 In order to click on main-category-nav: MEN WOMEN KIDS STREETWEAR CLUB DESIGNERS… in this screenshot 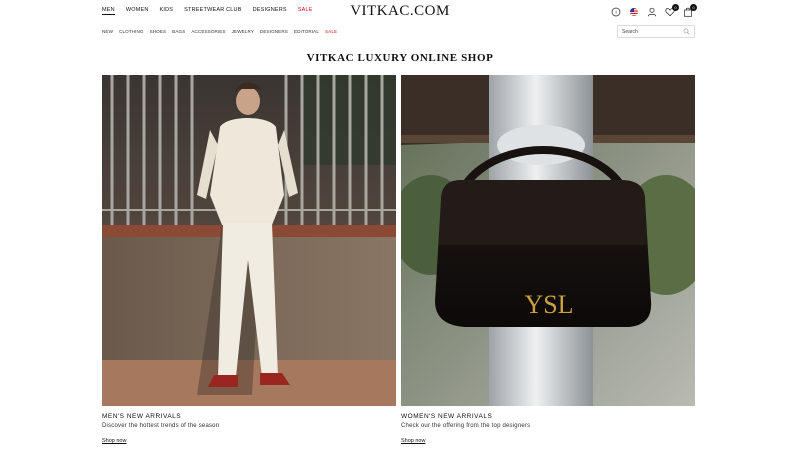, I will do `click(207, 11)`.